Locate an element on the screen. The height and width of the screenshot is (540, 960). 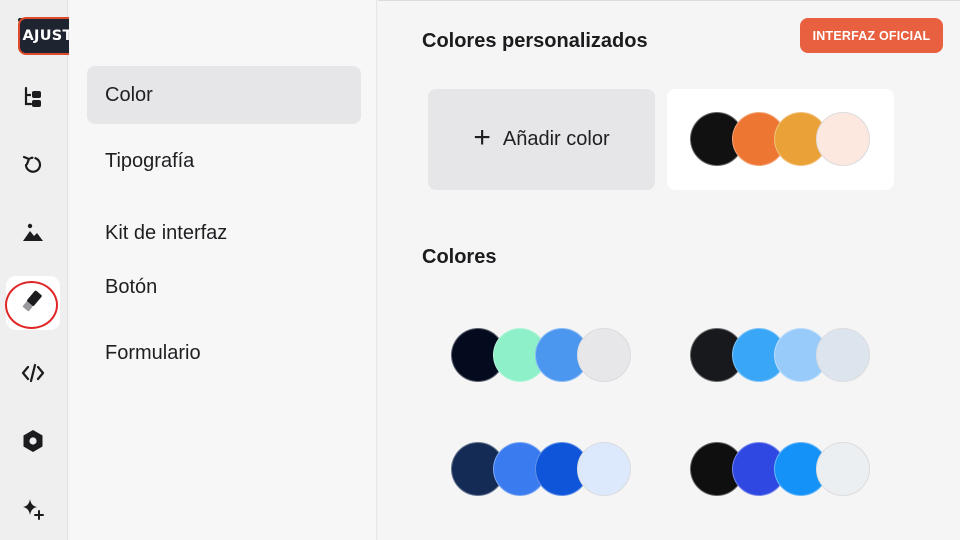
custom-palette-swatches is located at coordinates (781, 139).